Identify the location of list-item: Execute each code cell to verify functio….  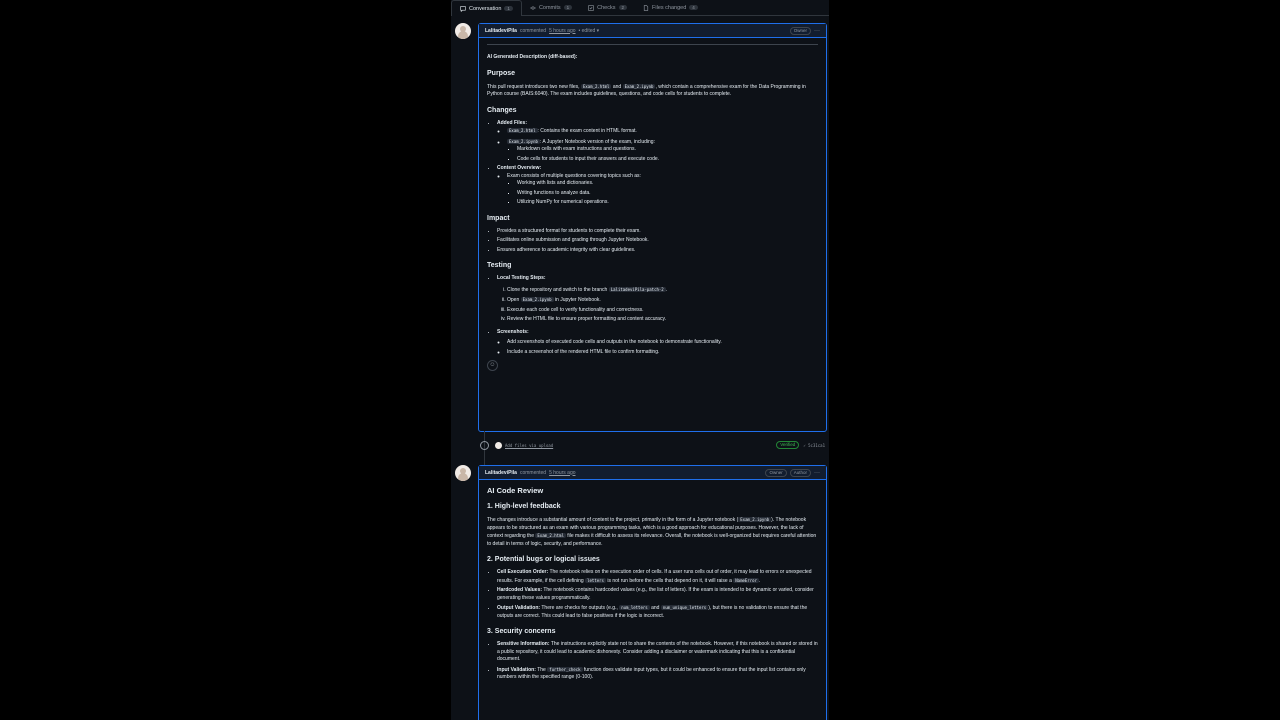
(662, 311).